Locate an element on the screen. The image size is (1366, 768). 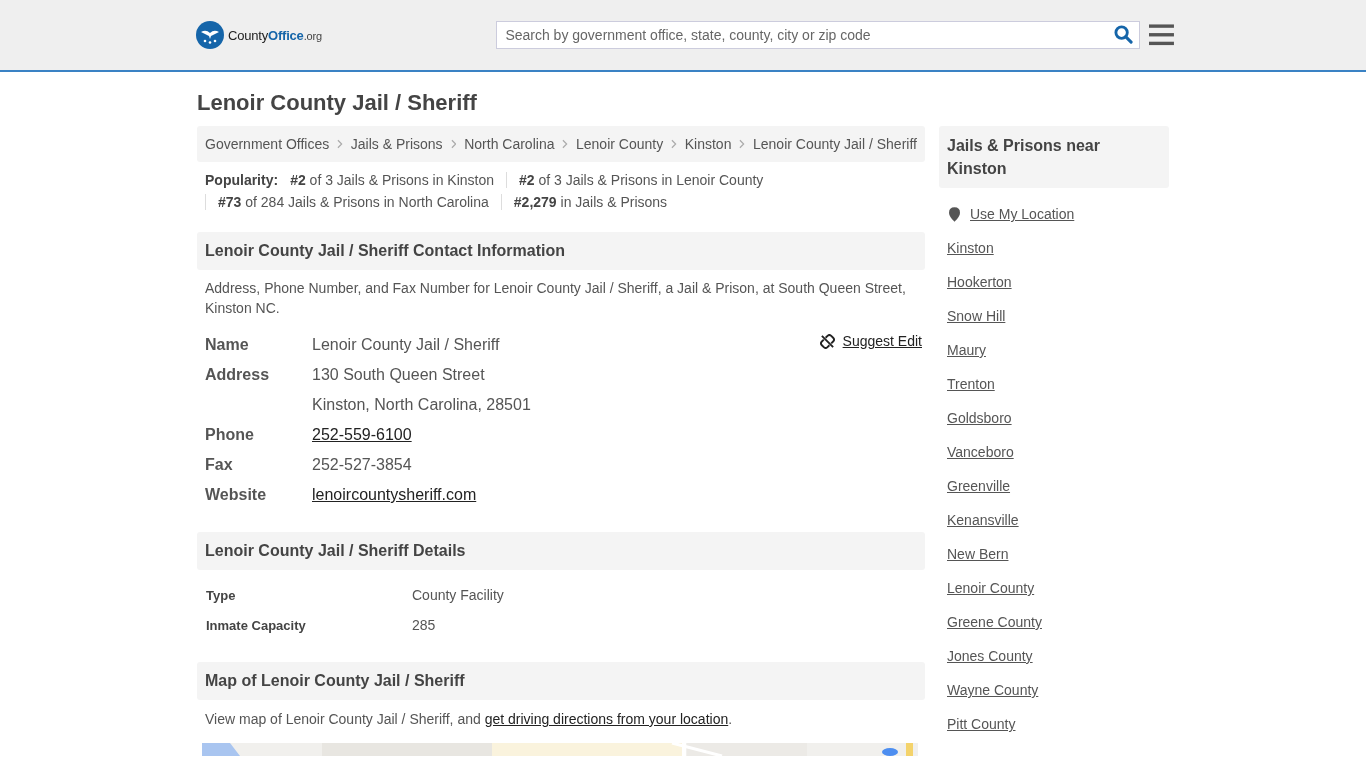
nearby-link: Pitt County is located at coordinates (981, 724).